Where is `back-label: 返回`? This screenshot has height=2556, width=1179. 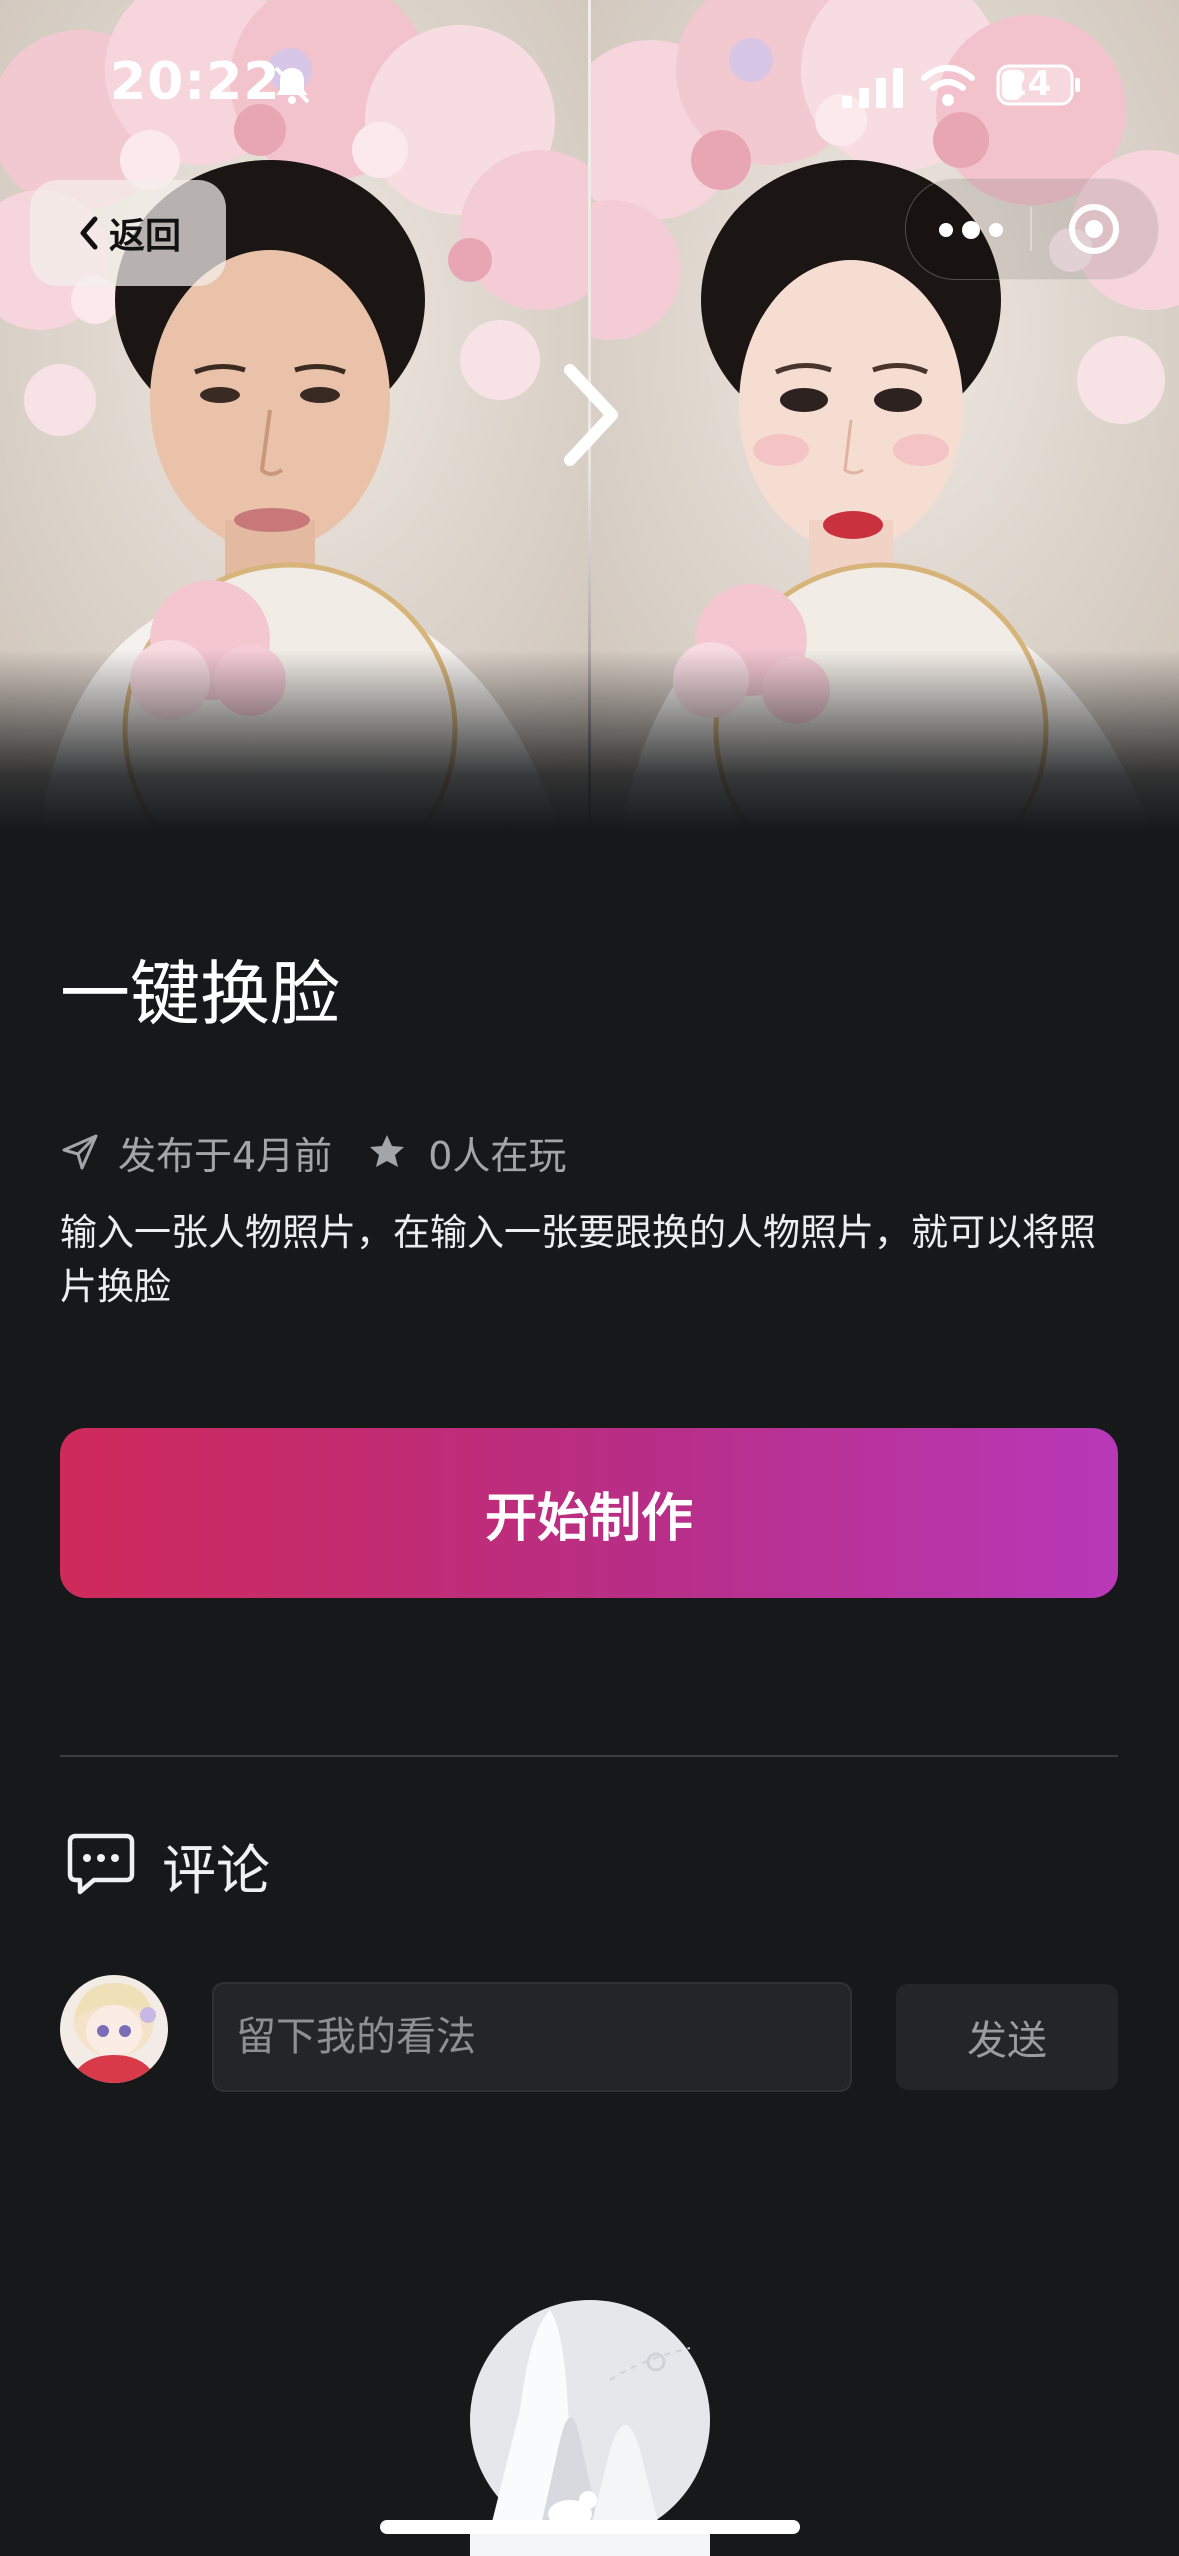
back-label: 返回 is located at coordinates (144, 236).